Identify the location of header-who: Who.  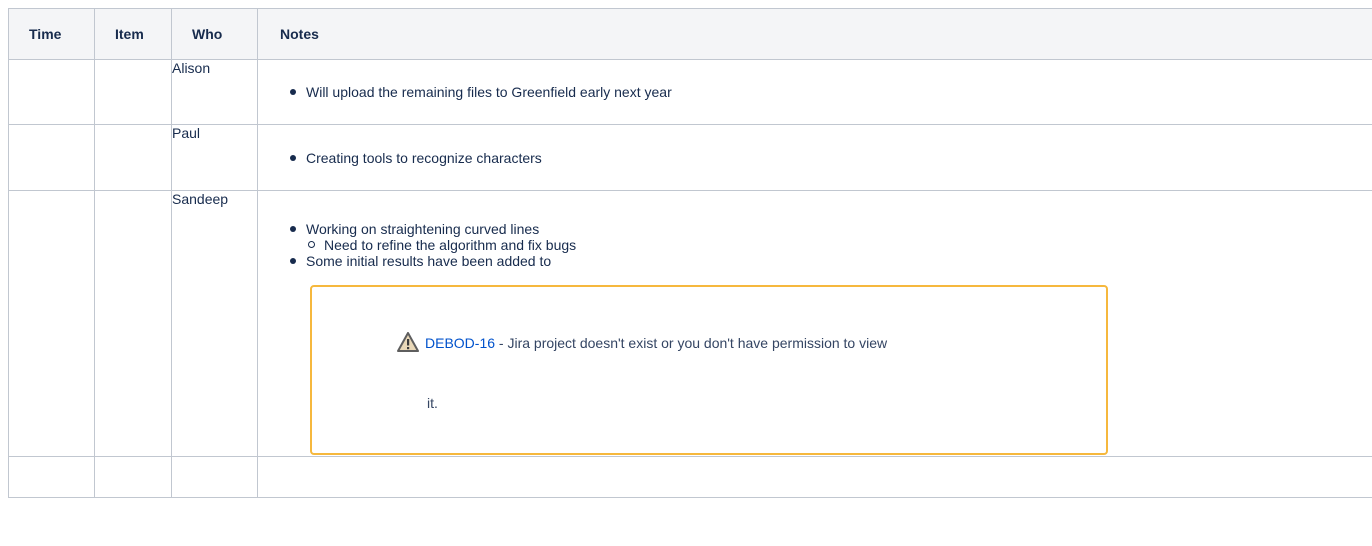
(214, 34).